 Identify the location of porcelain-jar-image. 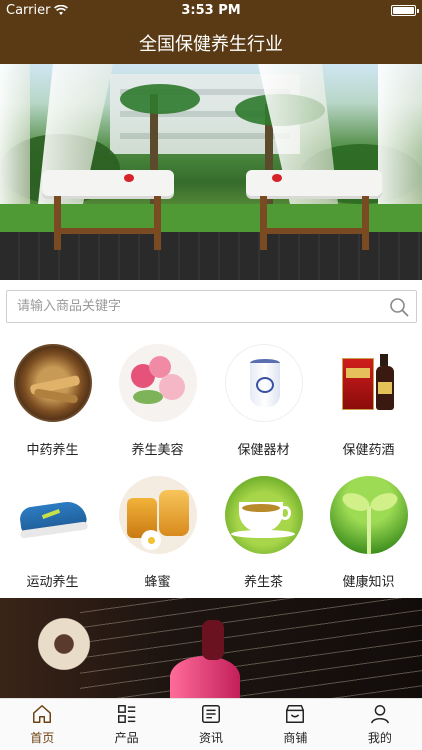
(263, 383).